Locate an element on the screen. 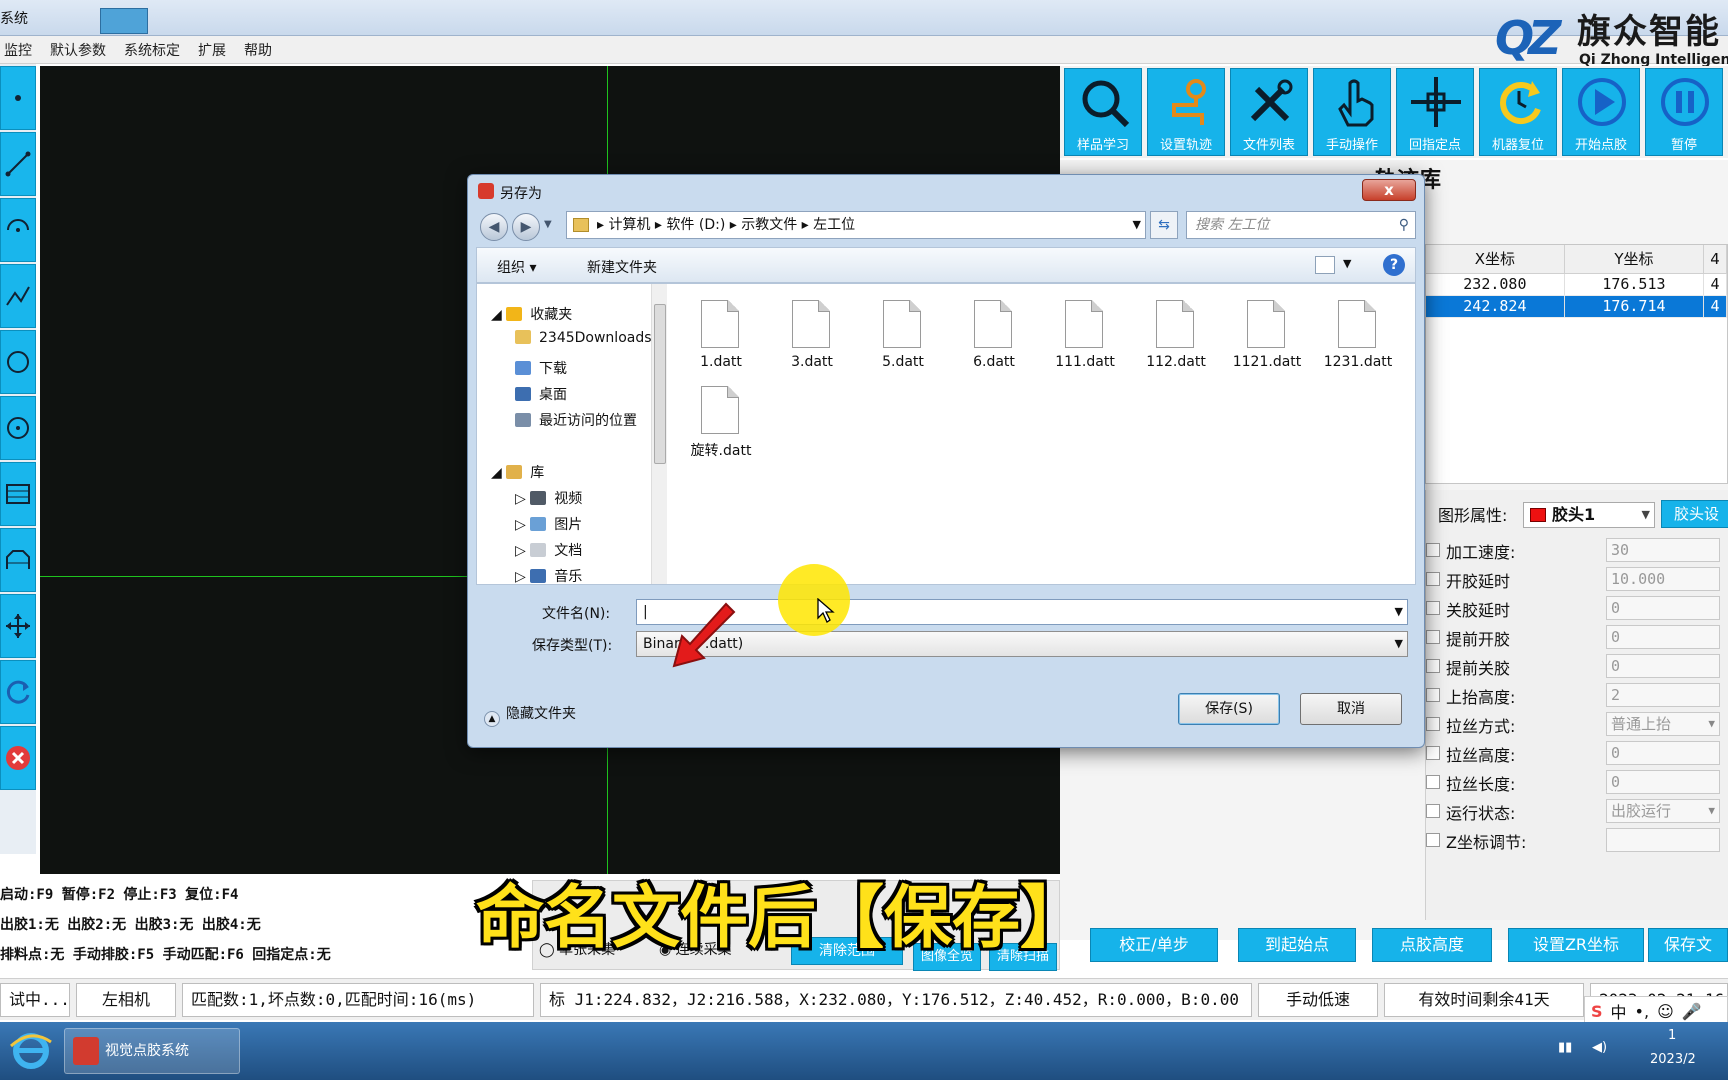 The image size is (1728, 1080). delete-tool-button is located at coordinates (18, 758).